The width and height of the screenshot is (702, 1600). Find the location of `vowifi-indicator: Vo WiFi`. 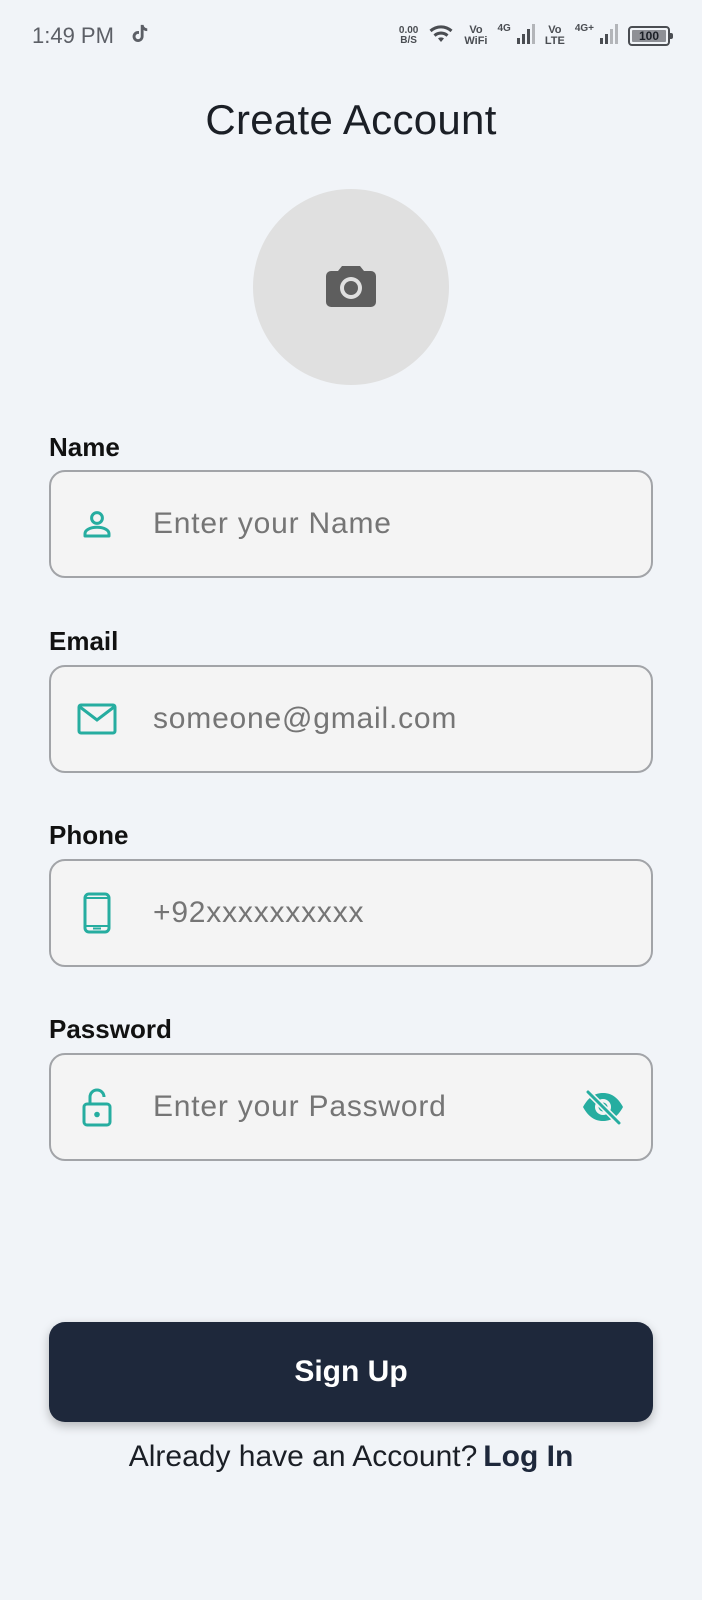

vowifi-indicator: Vo WiFi is located at coordinates (476, 35).